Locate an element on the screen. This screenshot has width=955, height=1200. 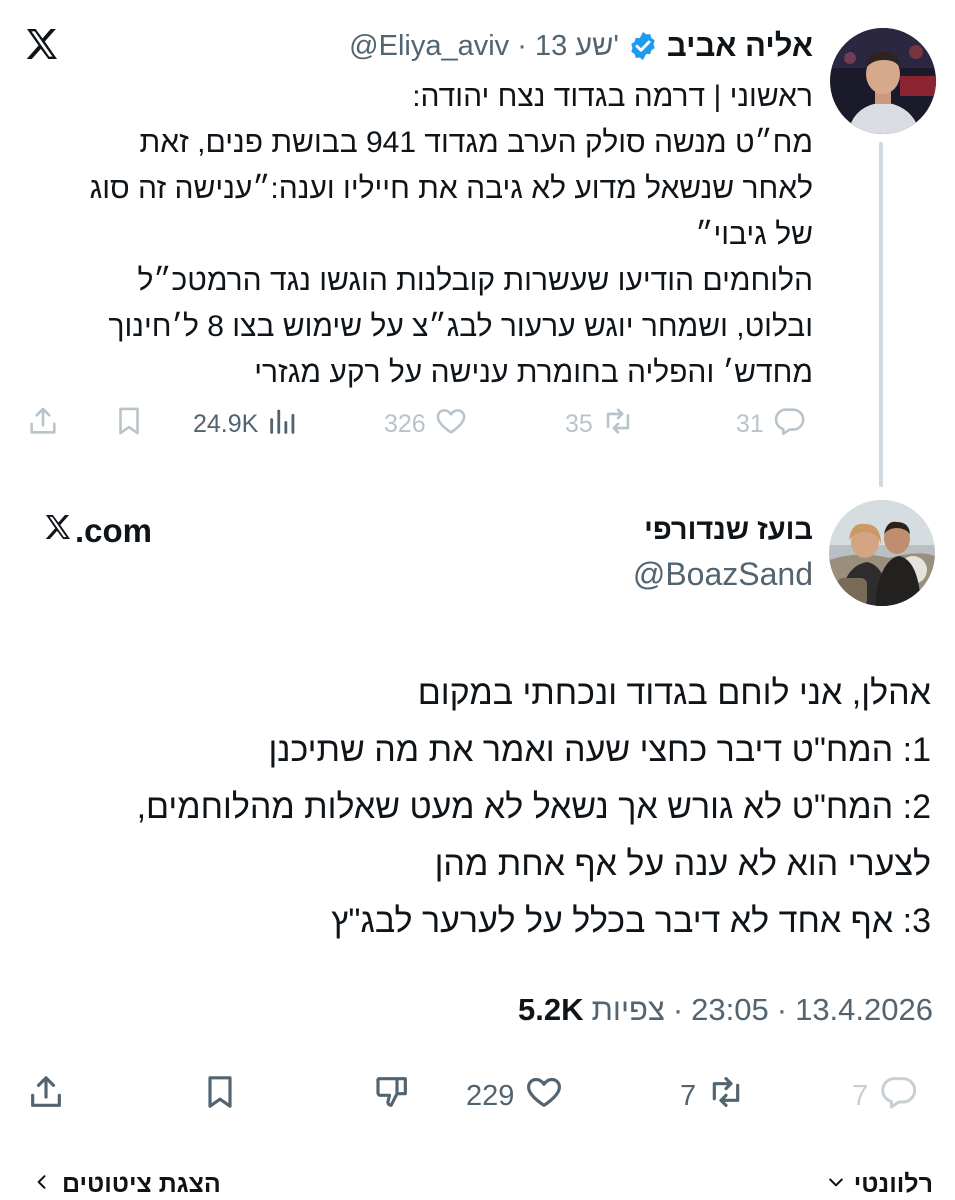
quoted-share-button is located at coordinates (43, 424).